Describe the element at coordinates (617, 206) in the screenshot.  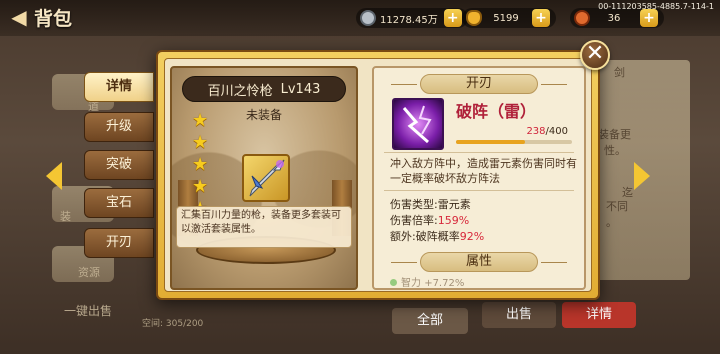
I see `bg-right-text-5: 不同` at that location.